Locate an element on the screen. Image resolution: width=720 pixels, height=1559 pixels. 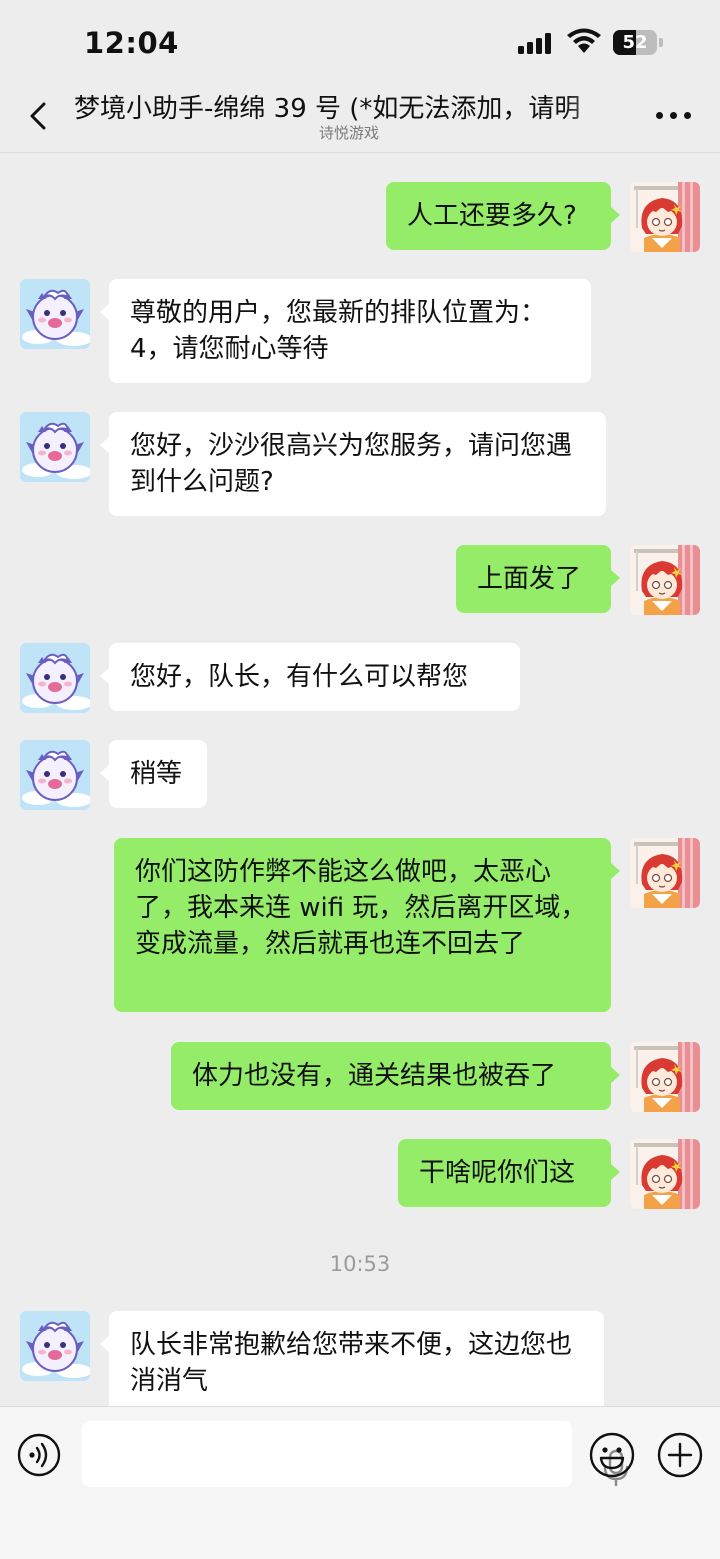
more-dots-icon is located at coordinates (674, 117).